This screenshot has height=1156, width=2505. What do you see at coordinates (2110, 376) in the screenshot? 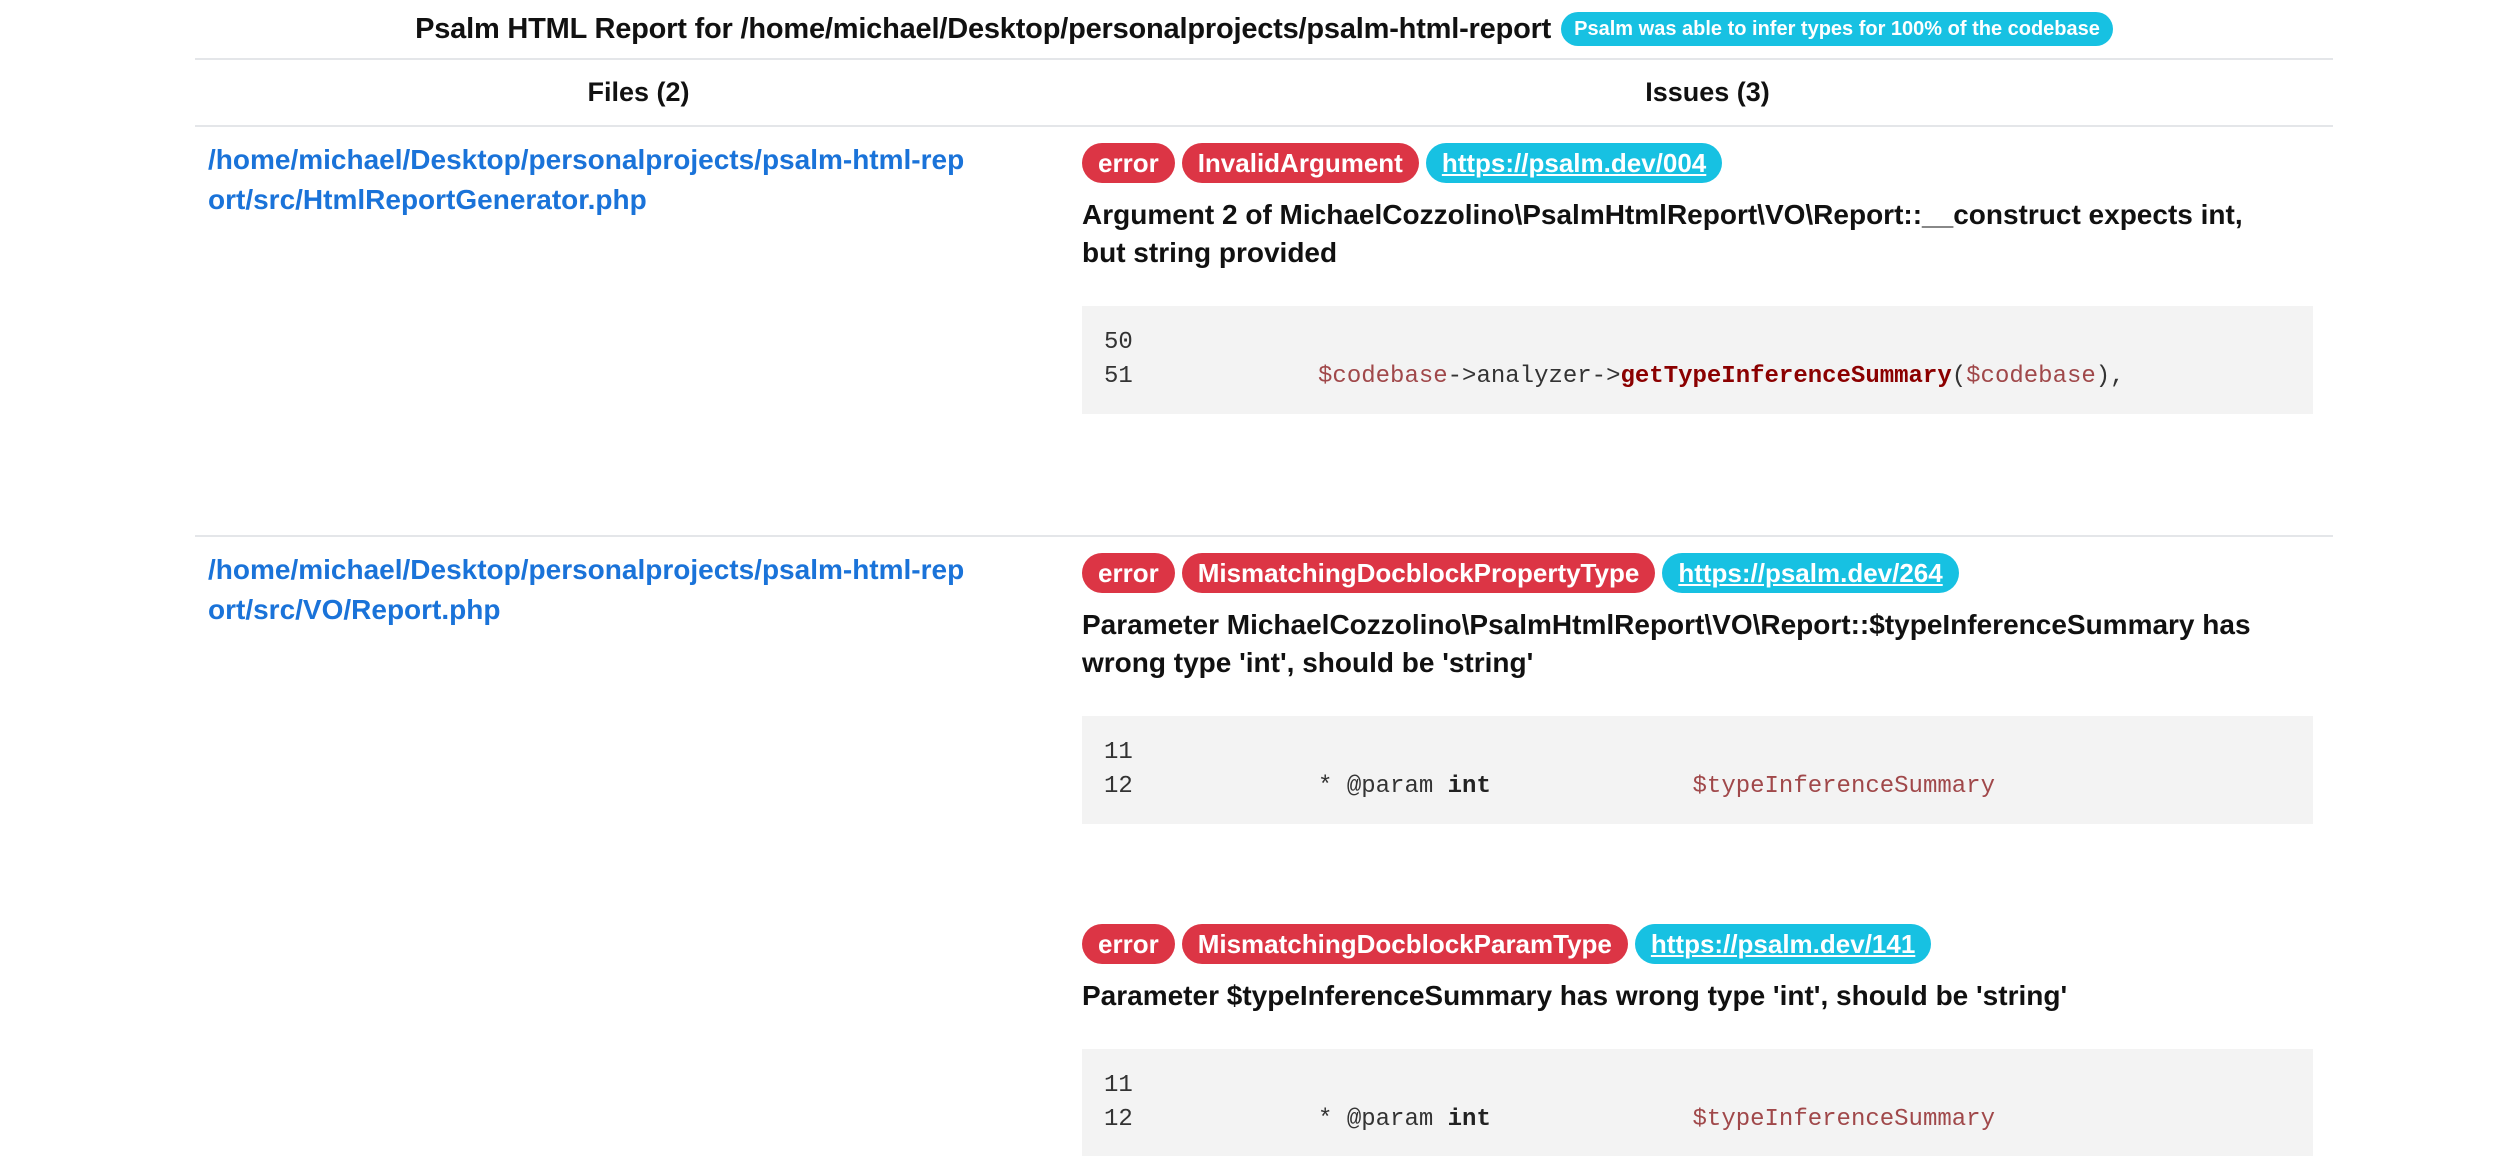
I see `code-text: ),` at bounding box center [2110, 376].